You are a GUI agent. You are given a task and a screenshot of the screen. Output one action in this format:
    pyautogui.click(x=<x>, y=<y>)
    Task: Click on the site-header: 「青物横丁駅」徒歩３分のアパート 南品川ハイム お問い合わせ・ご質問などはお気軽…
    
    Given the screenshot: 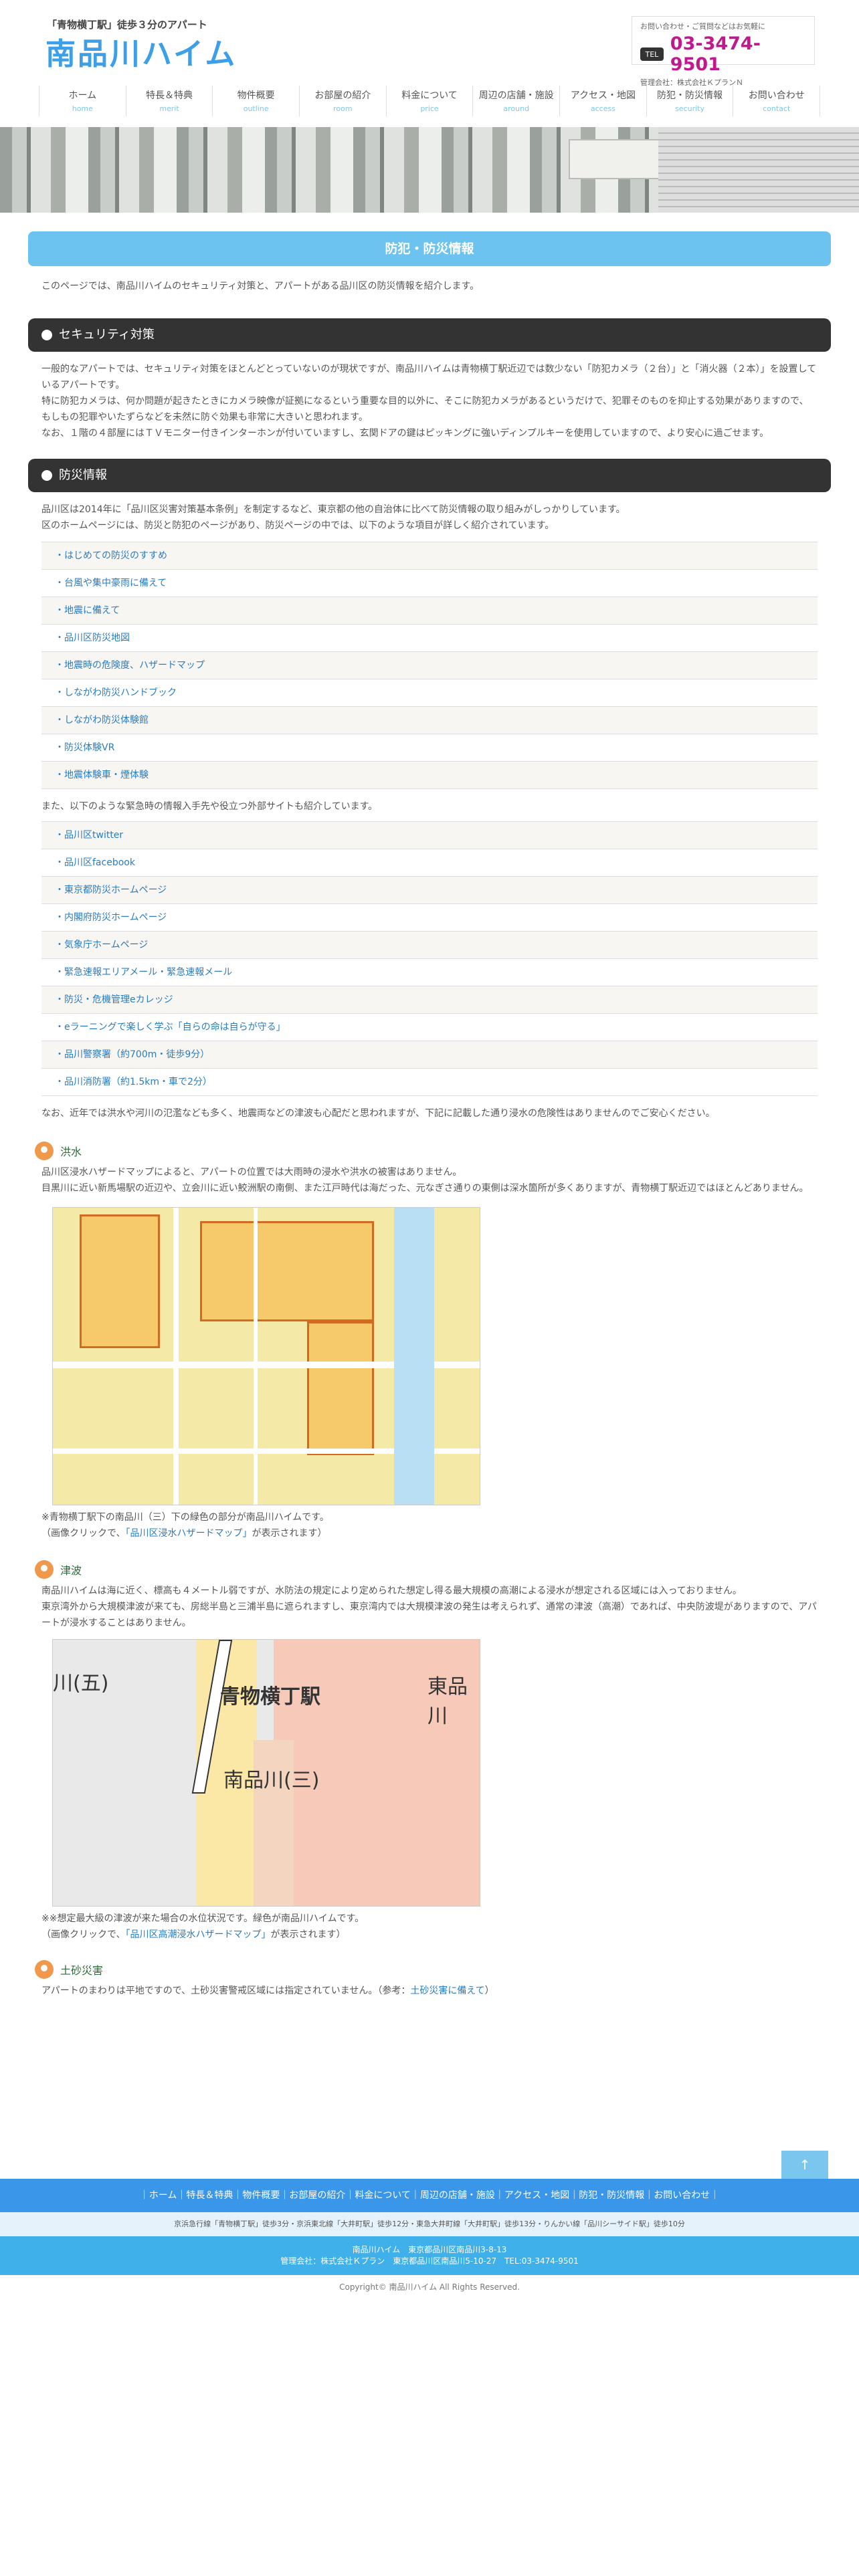 What is the action you would take?
    pyautogui.click(x=429, y=43)
    